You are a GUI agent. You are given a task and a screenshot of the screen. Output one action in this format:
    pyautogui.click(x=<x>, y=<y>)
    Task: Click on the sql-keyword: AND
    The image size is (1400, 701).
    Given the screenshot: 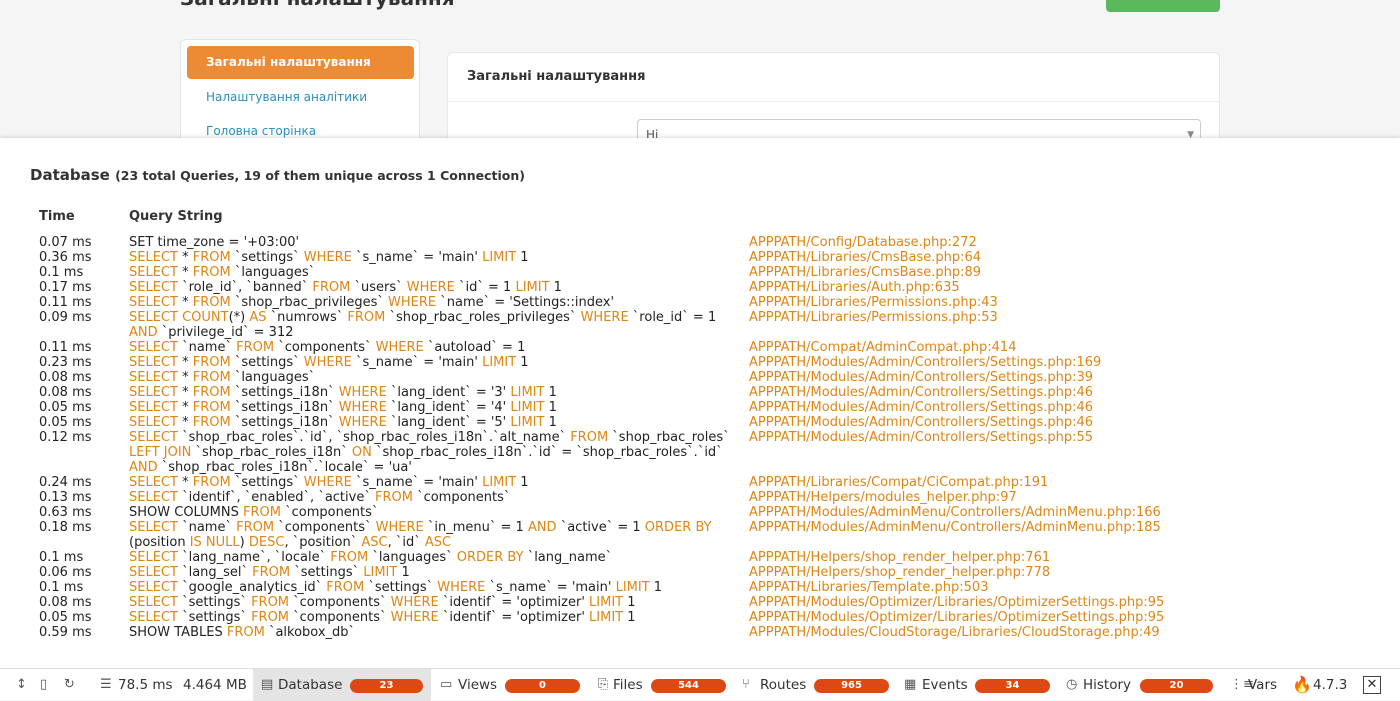 What is the action you would take?
    pyautogui.click(x=143, y=332)
    